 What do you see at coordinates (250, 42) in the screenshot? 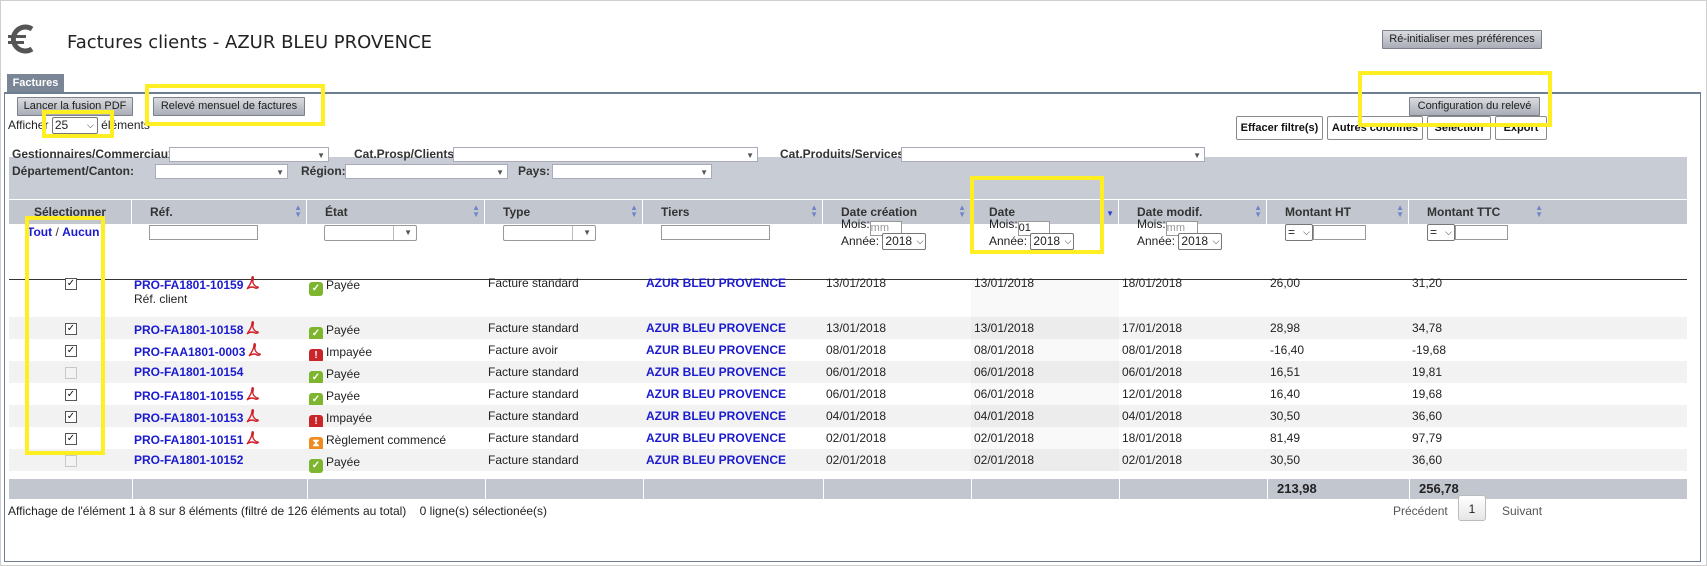
I see `page-title: Factures clients - AZUR BLEU PROVENCE` at bounding box center [250, 42].